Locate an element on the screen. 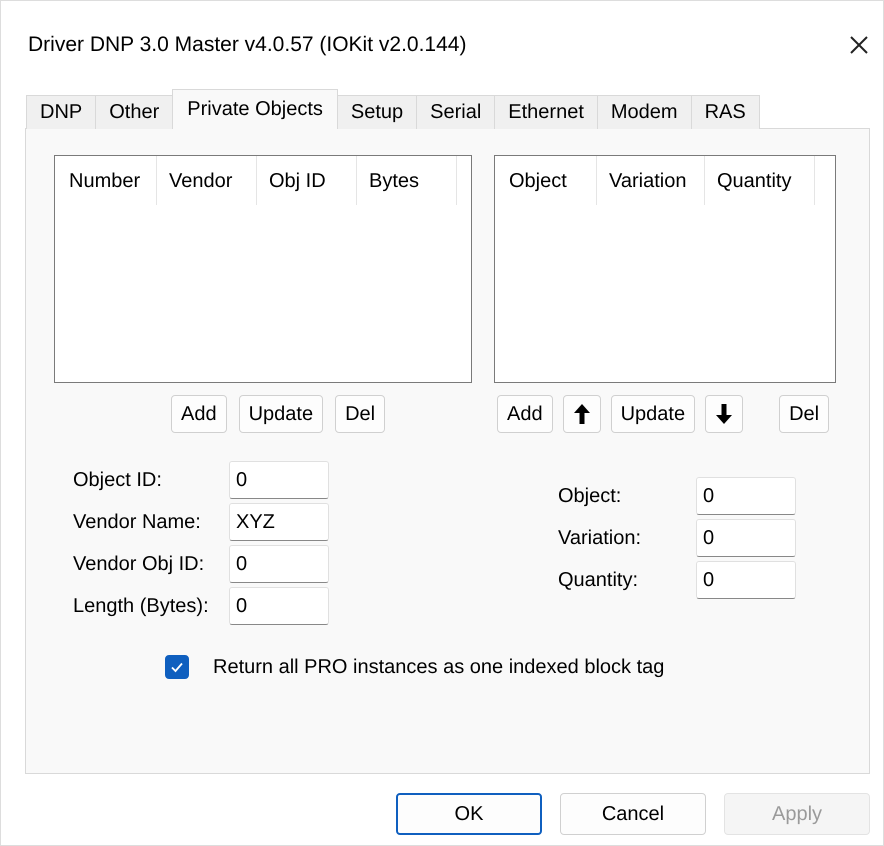 Image resolution: width=884 pixels, height=846 pixels. field-label: Object: is located at coordinates (590, 496).